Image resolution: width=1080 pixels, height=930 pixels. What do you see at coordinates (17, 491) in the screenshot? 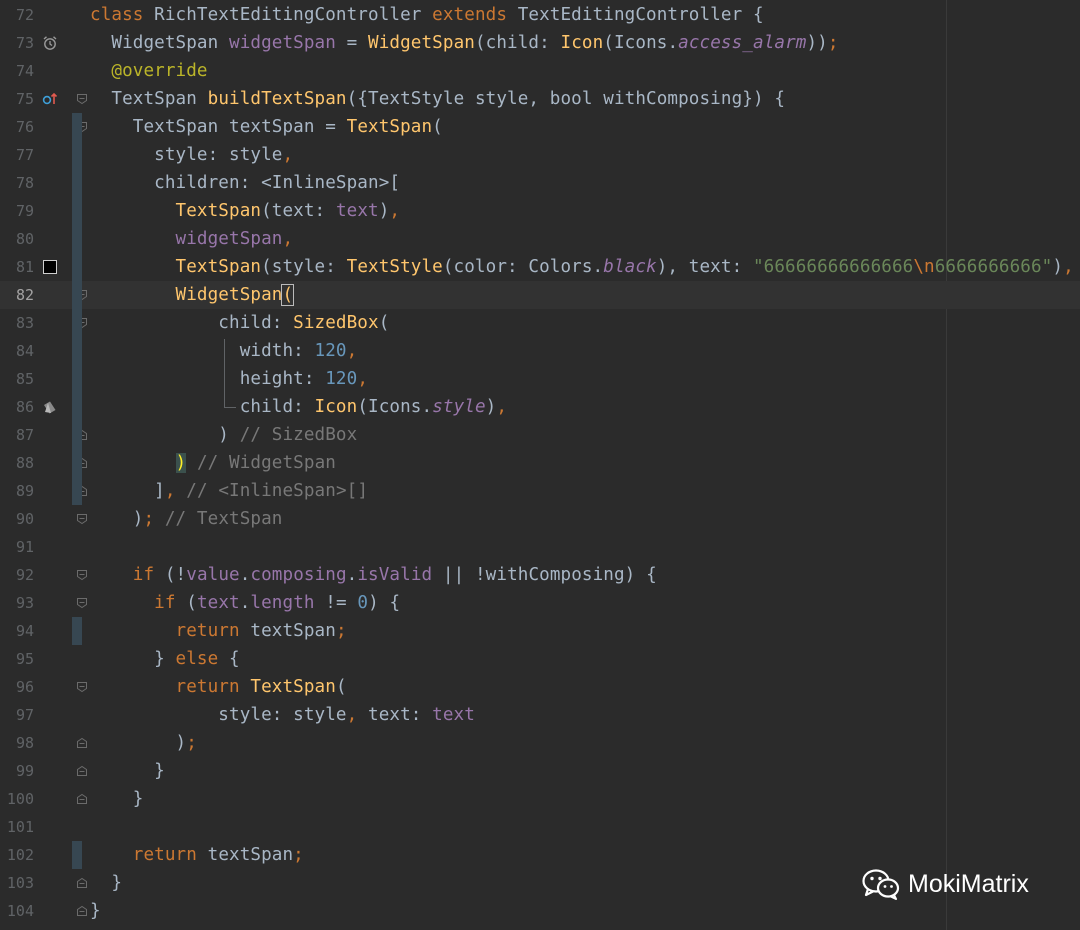
I see `line-number: 89` at bounding box center [17, 491].